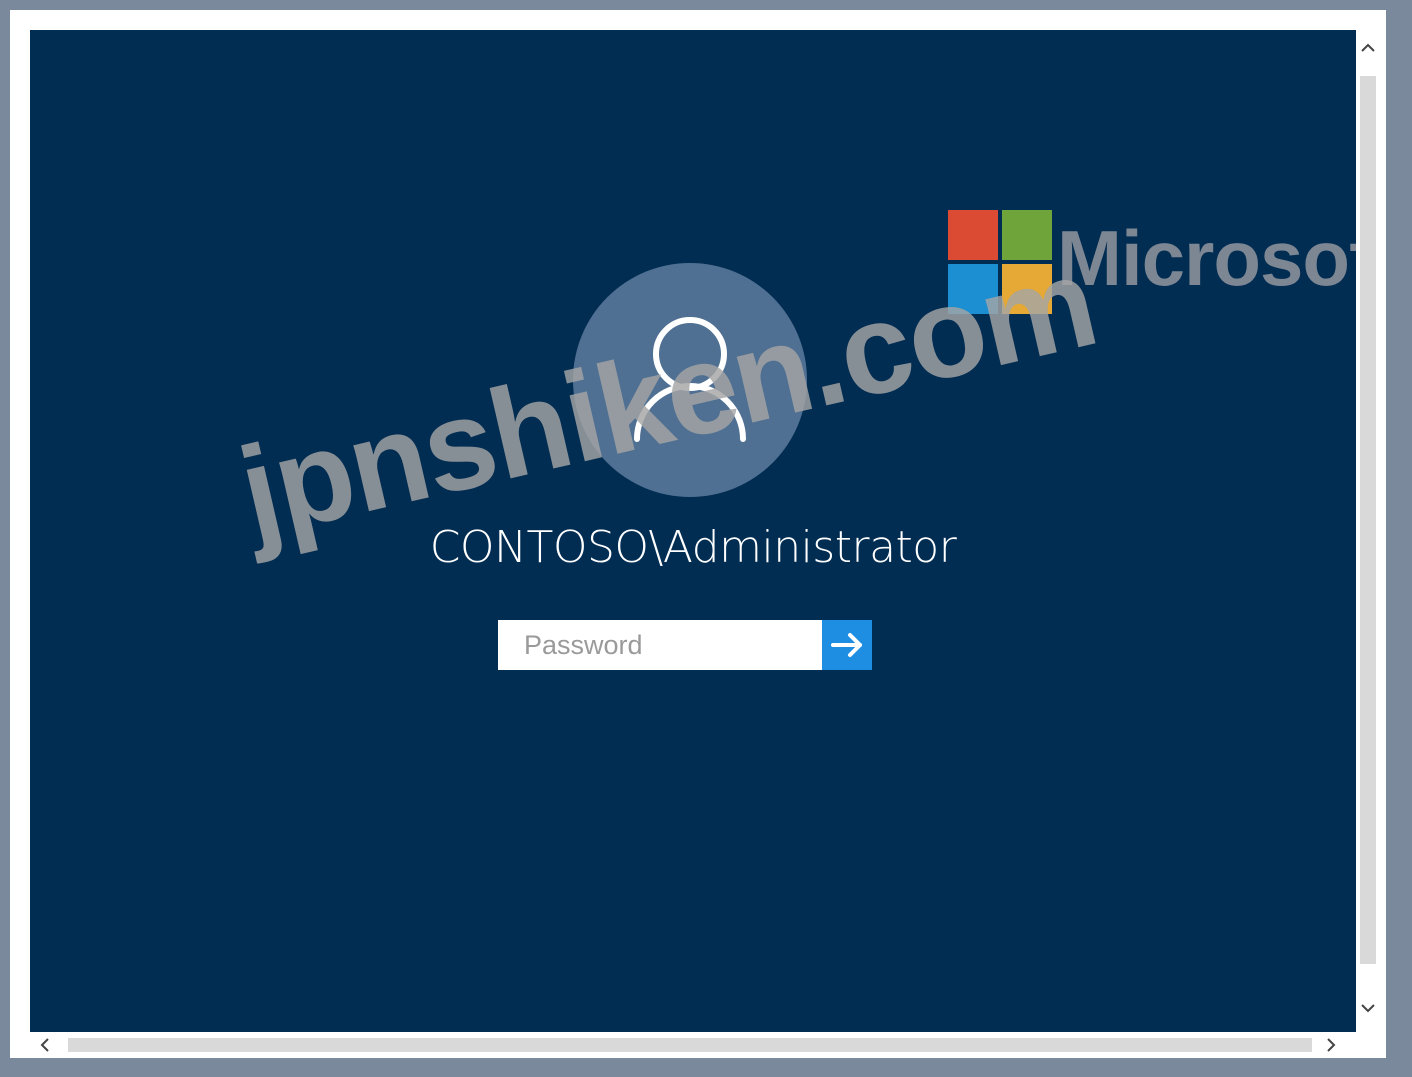 Image resolution: width=1412 pixels, height=1077 pixels. I want to click on chevron-down-icon, so click(1368, 1008).